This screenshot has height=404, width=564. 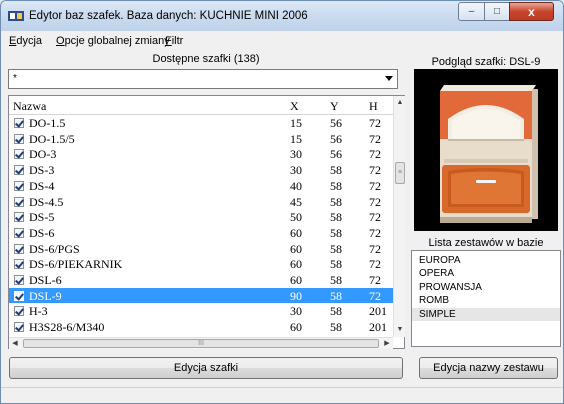 What do you see at coordinates (16, 16) in the screenshot?
I see `app-icon` at bounding box center [16, 16].